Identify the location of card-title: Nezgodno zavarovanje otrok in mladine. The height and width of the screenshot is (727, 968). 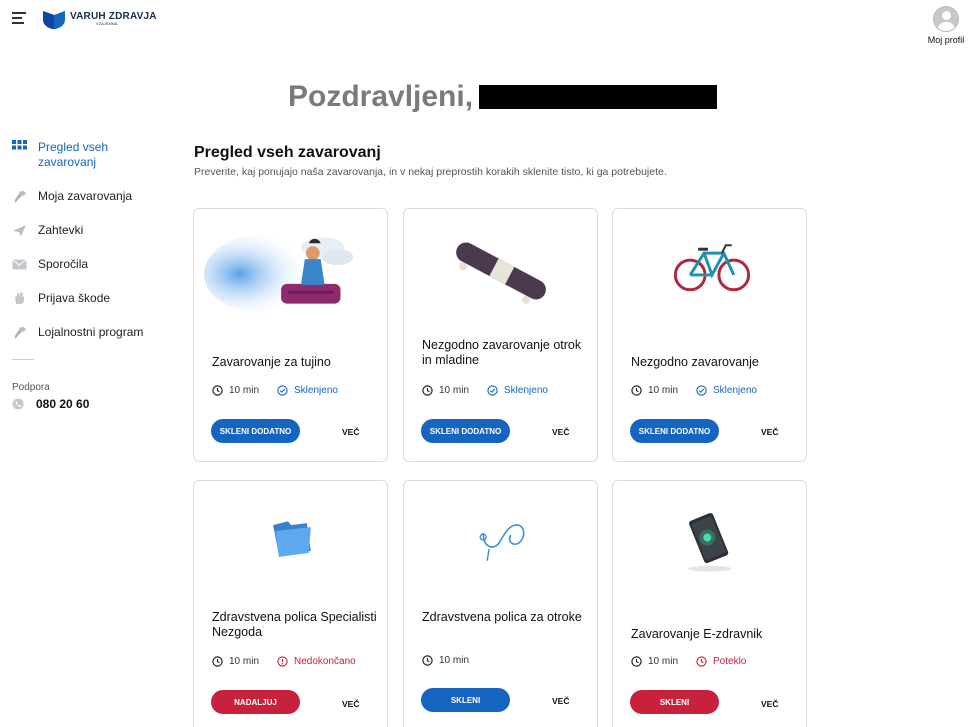
(502, 352).